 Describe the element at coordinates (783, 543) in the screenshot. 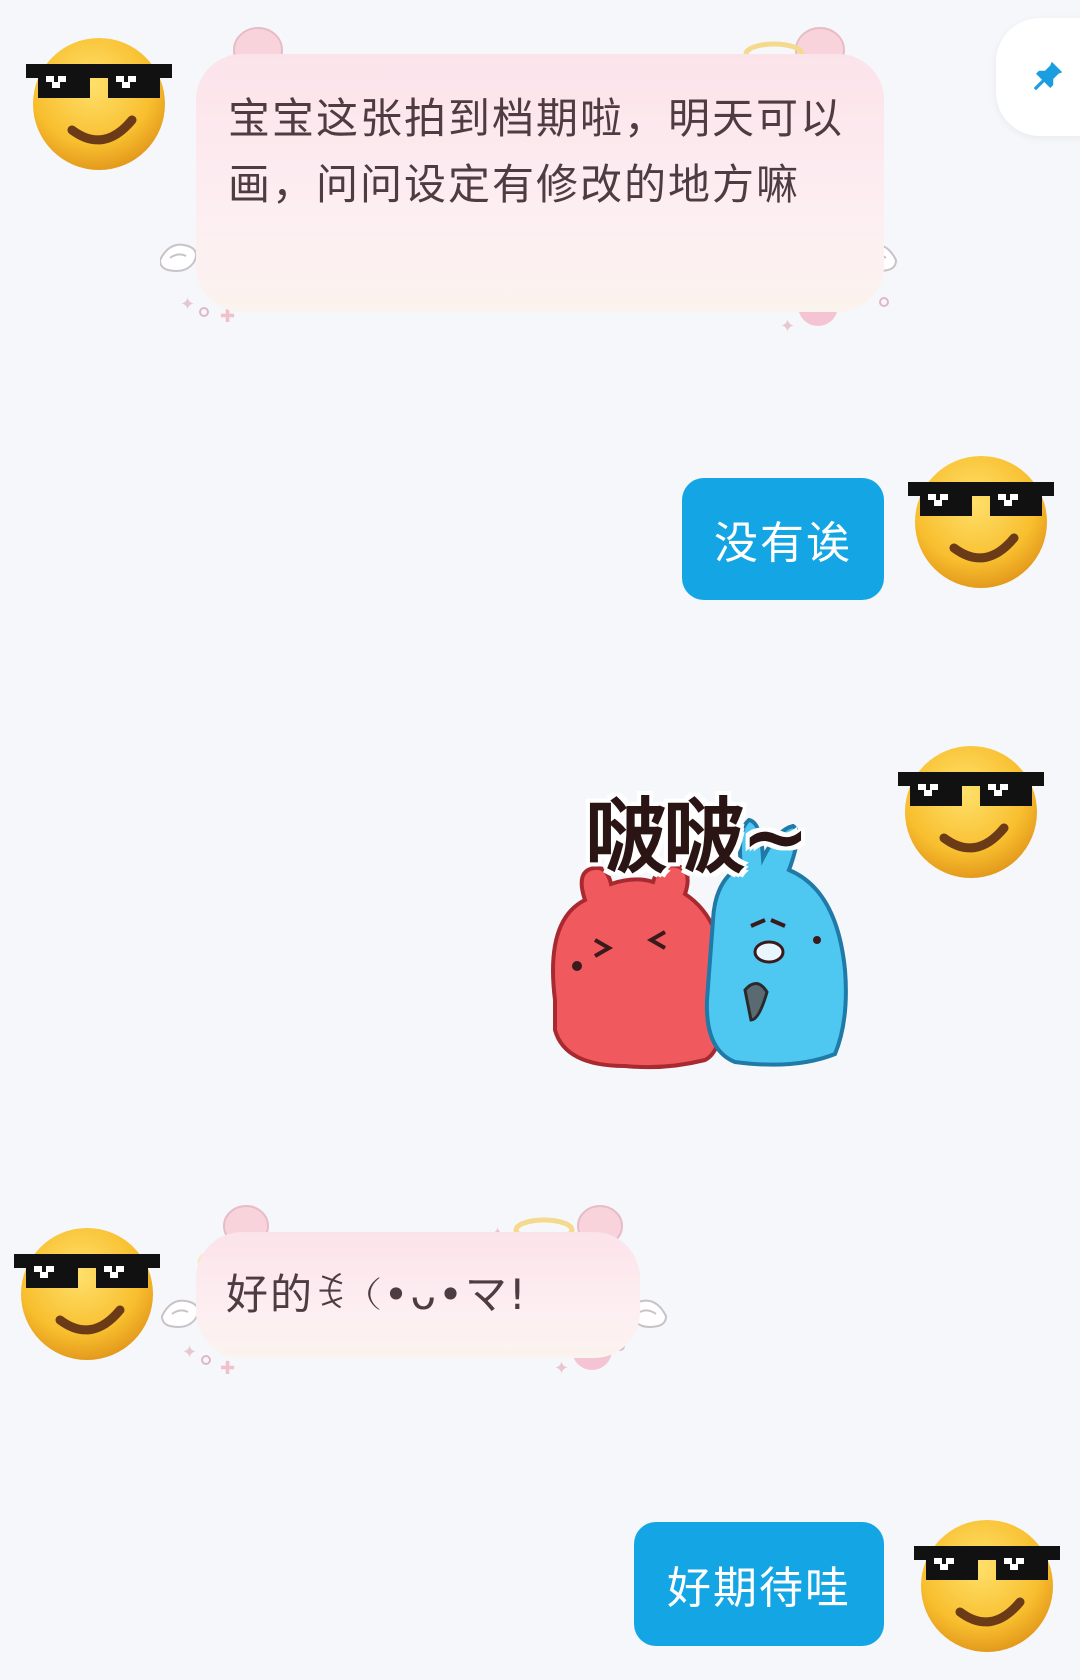

I see `message-text: 没有诶` at that location.